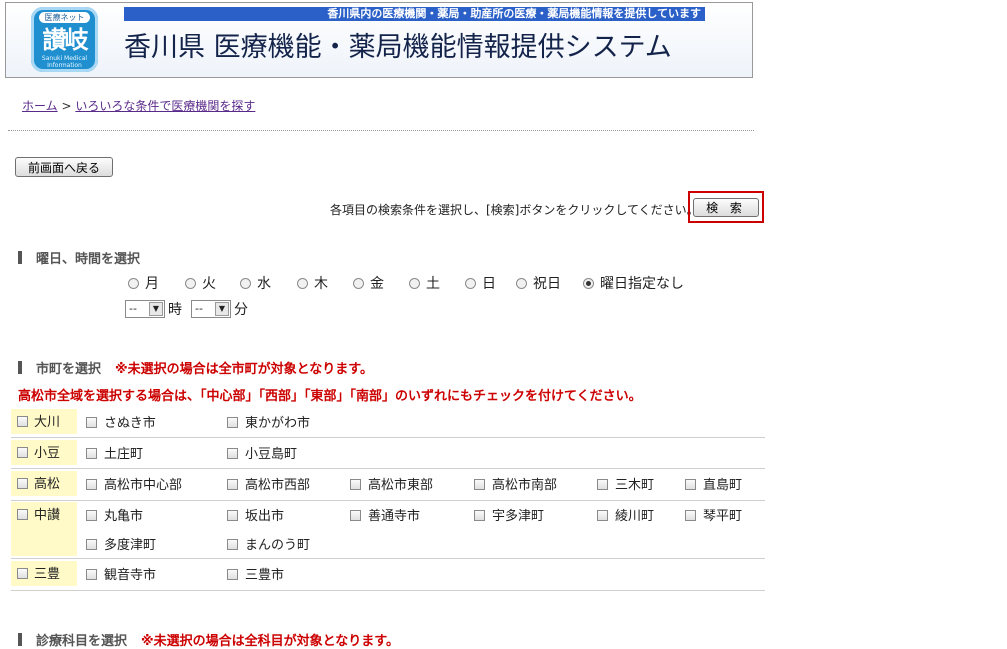  What do you see at coordinates (519, 210) in the screenshot?
I see `search-instruction: 各項目の検索条件を選択し、[検索]ボタンをクリックしてください。→` at bounding box center [519, 210].